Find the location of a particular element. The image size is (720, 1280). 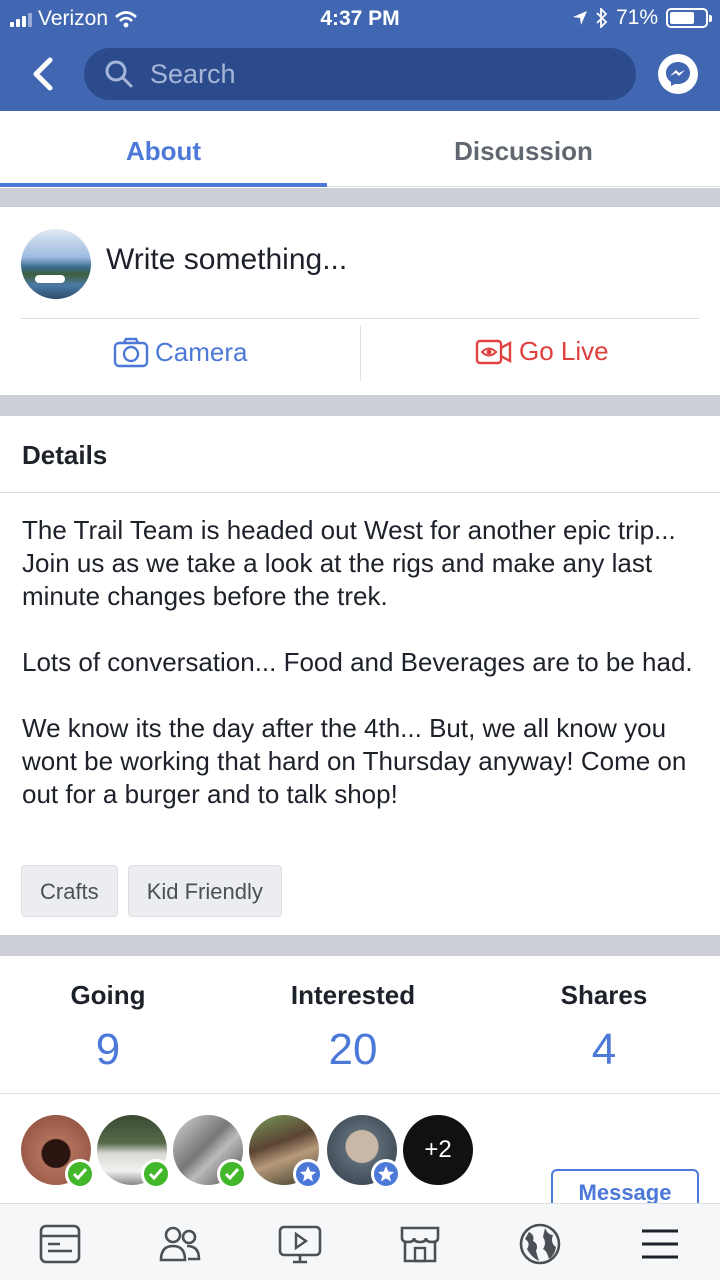

bluetooth-icon is located at coordinates (602, 18).